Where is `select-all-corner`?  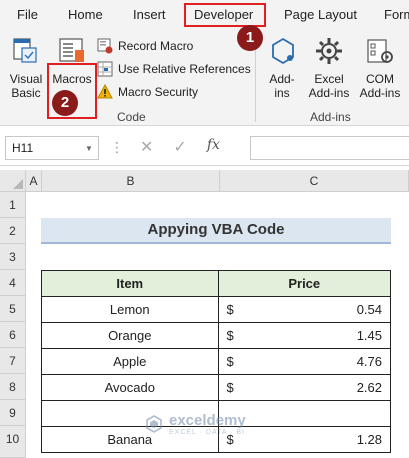
select-all-corner is located at coordinates (13, 181).